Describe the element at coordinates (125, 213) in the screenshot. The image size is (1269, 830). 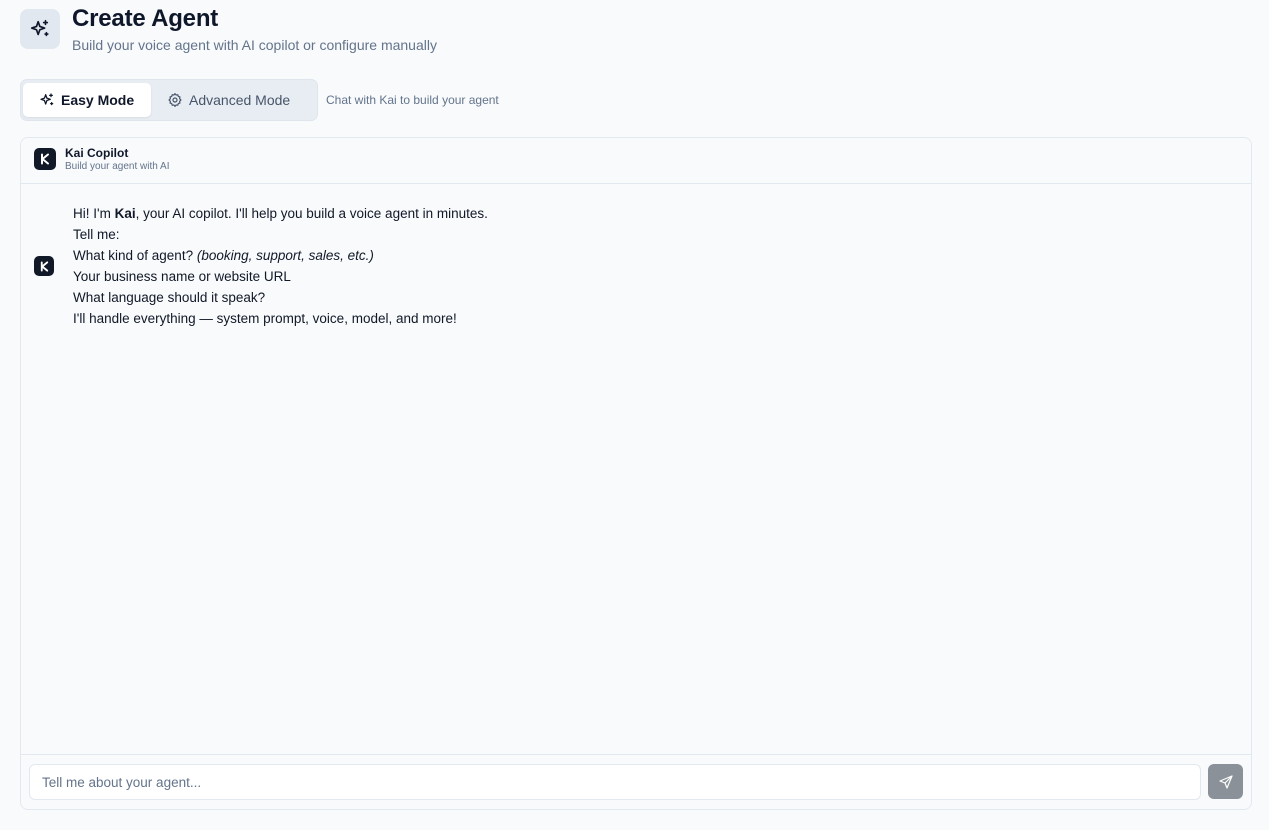
I see `greeting-name: Kai` at that location.